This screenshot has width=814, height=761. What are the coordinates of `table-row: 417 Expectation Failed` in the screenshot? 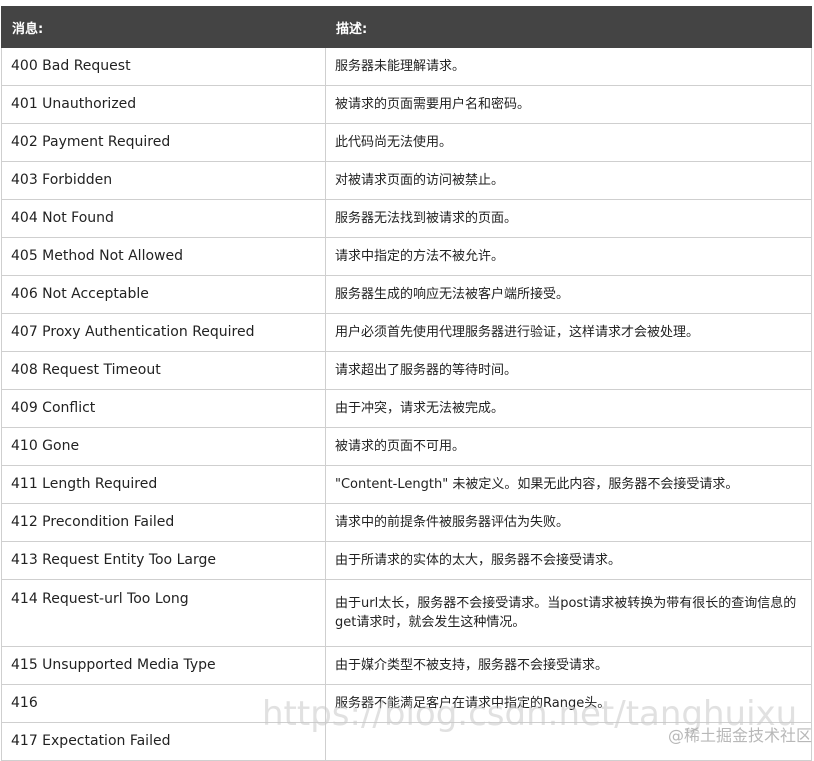 It's located at (406, 741).